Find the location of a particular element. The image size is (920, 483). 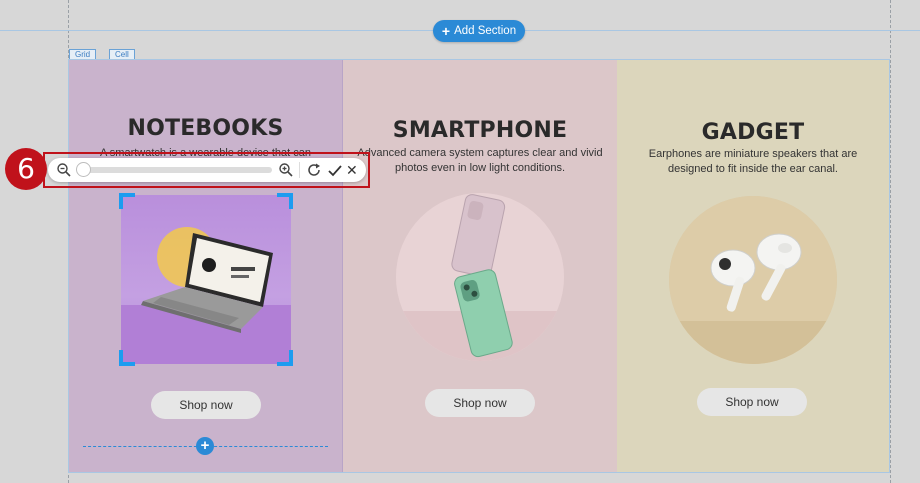

crop-handle-top-left is located at coordinates (127, 201).